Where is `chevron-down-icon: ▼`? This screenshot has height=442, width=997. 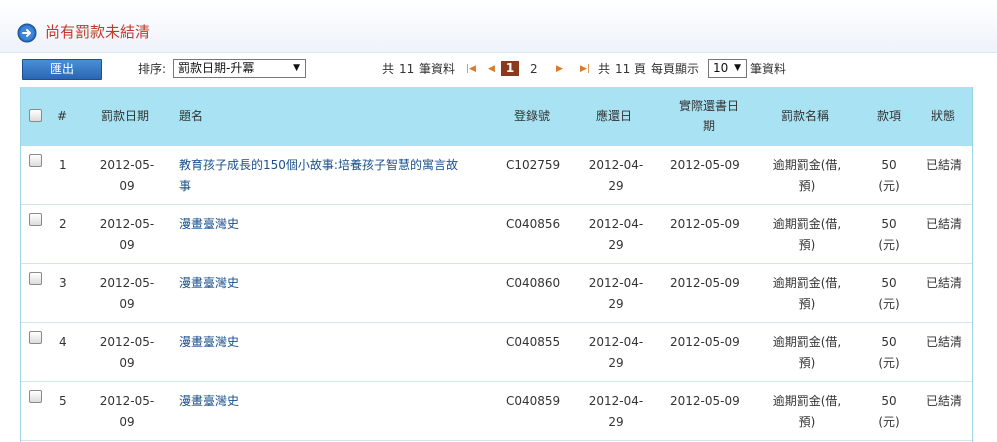 chevron-down-icon: ▼ is located at coordinates (296, 68).